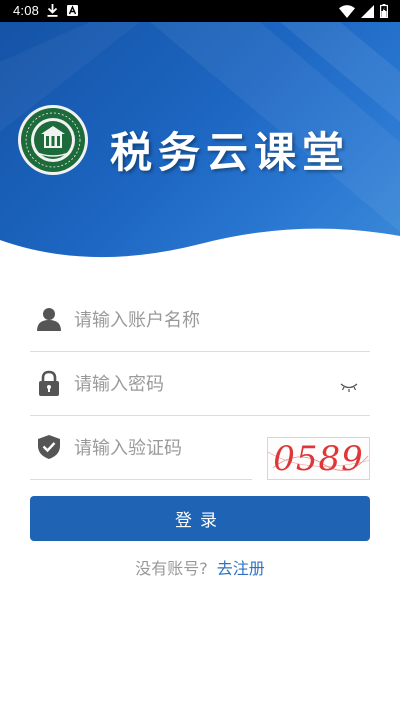  What do you see at coordinates (241, 568) in the screenshot?
I see `register-link: 去注册` at bounding box center [241, 568].